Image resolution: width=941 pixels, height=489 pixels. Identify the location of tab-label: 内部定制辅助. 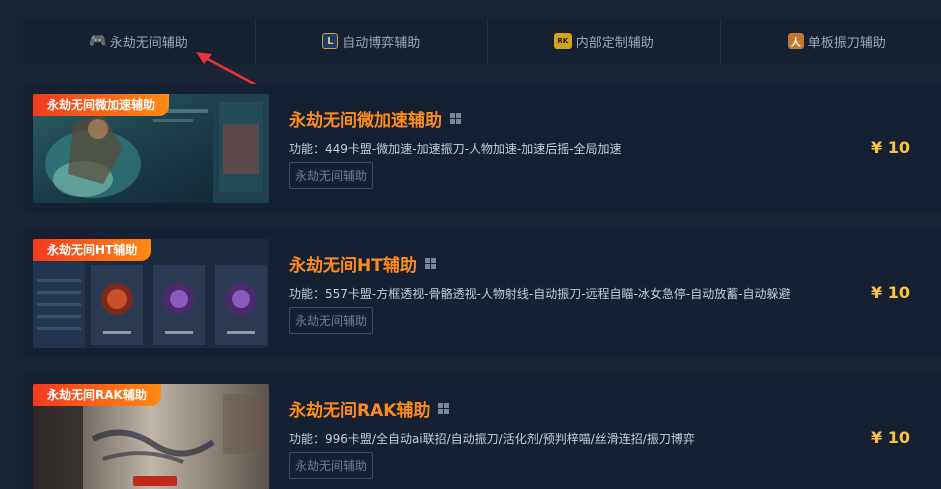
(614, 43).